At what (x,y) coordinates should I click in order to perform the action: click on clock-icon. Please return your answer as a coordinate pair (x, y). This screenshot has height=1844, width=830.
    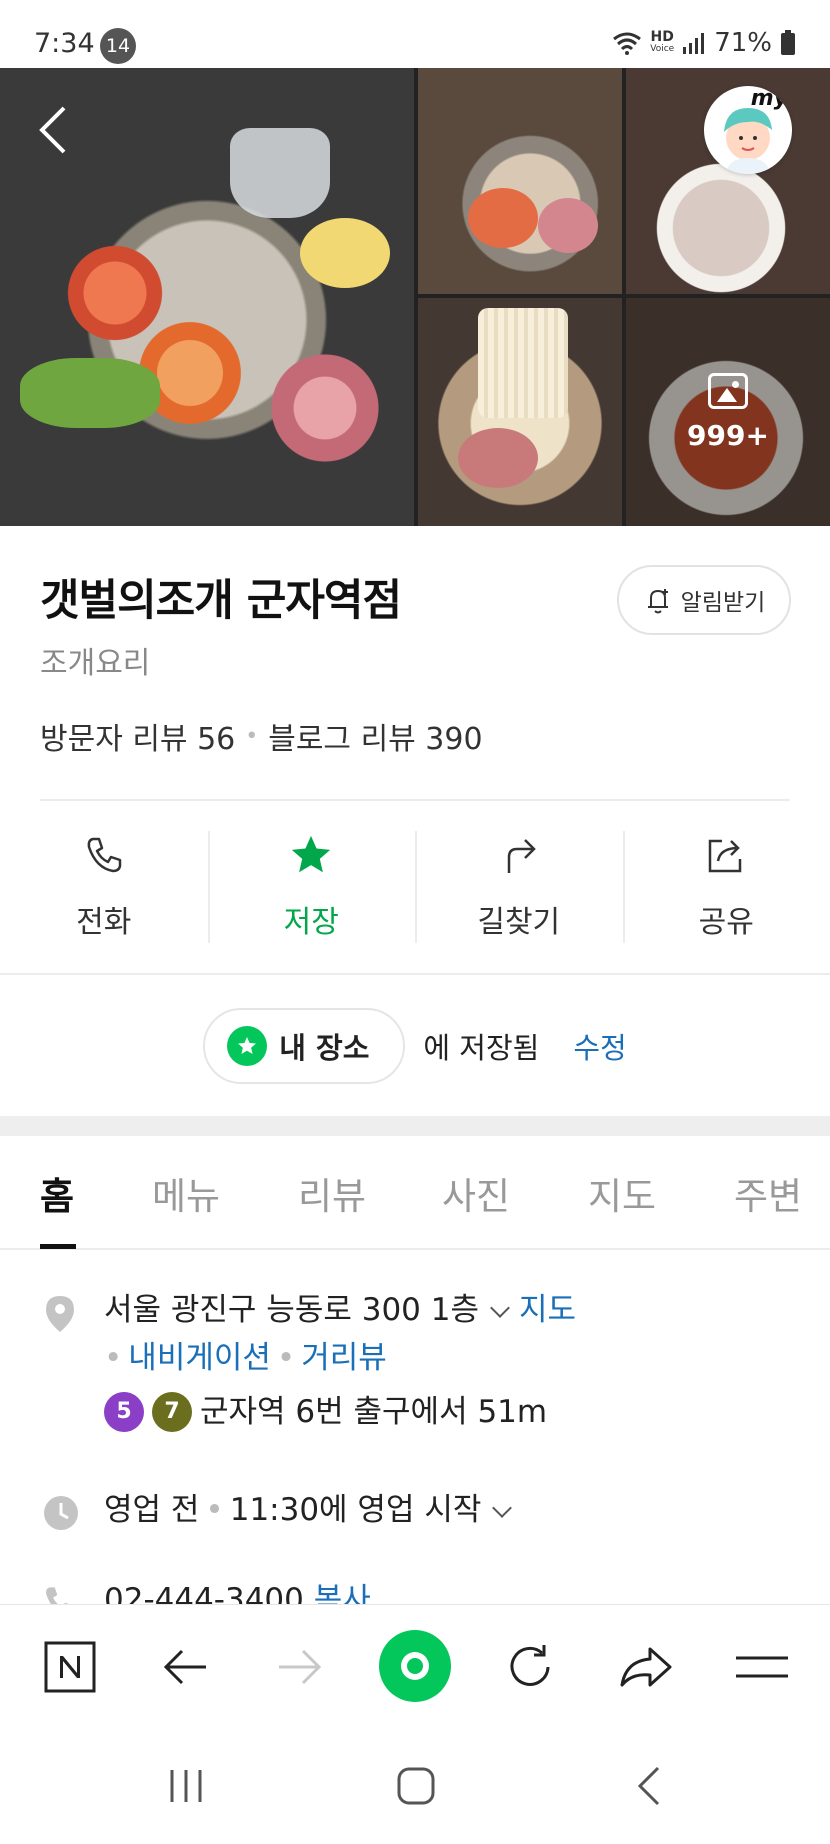
    Looking at the image, I should click on (61, 1513).